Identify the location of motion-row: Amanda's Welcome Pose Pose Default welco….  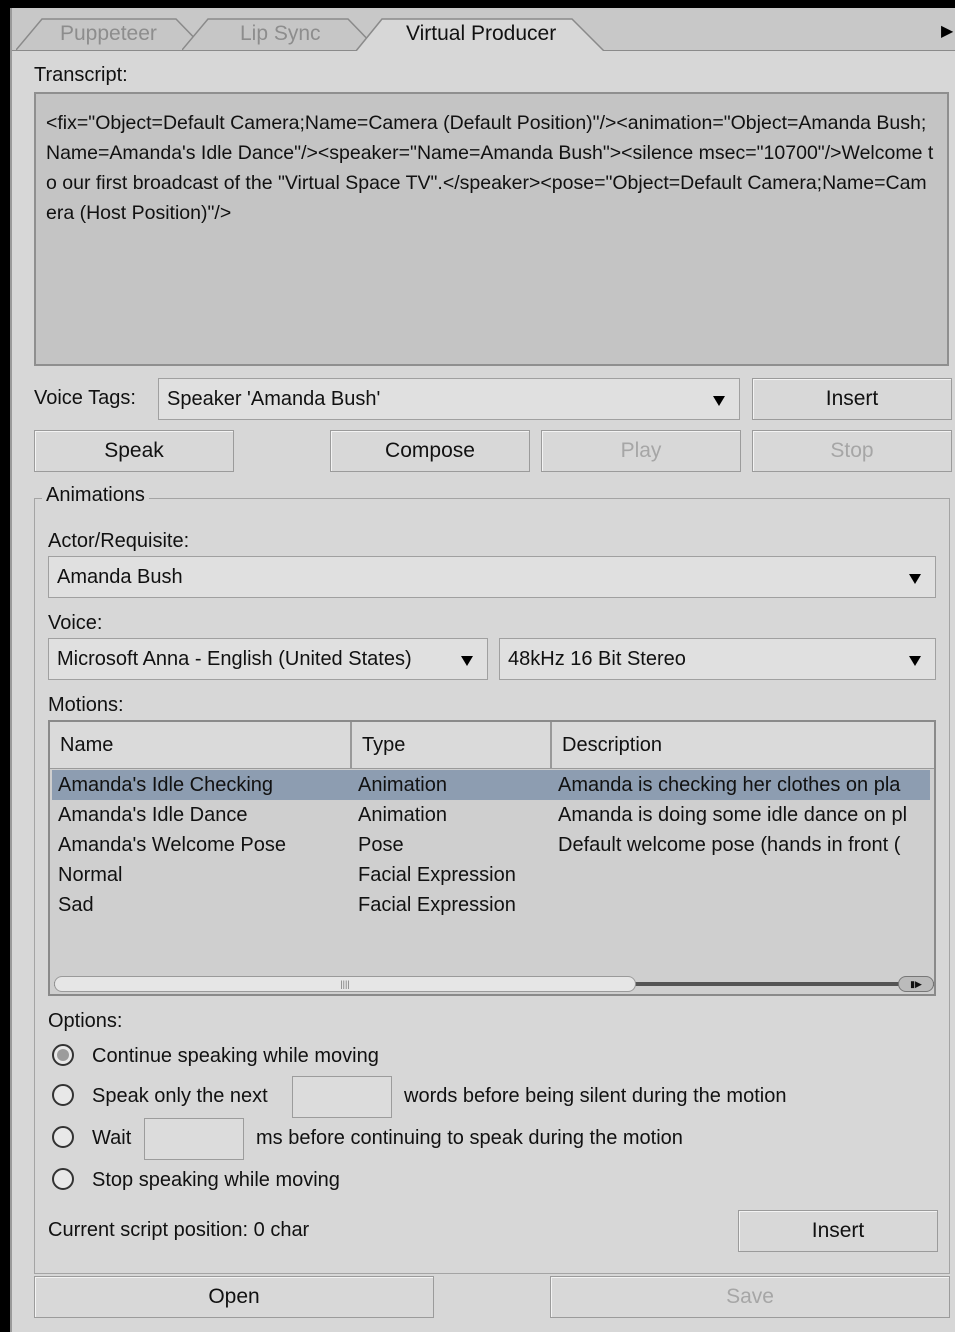
(491, 845).